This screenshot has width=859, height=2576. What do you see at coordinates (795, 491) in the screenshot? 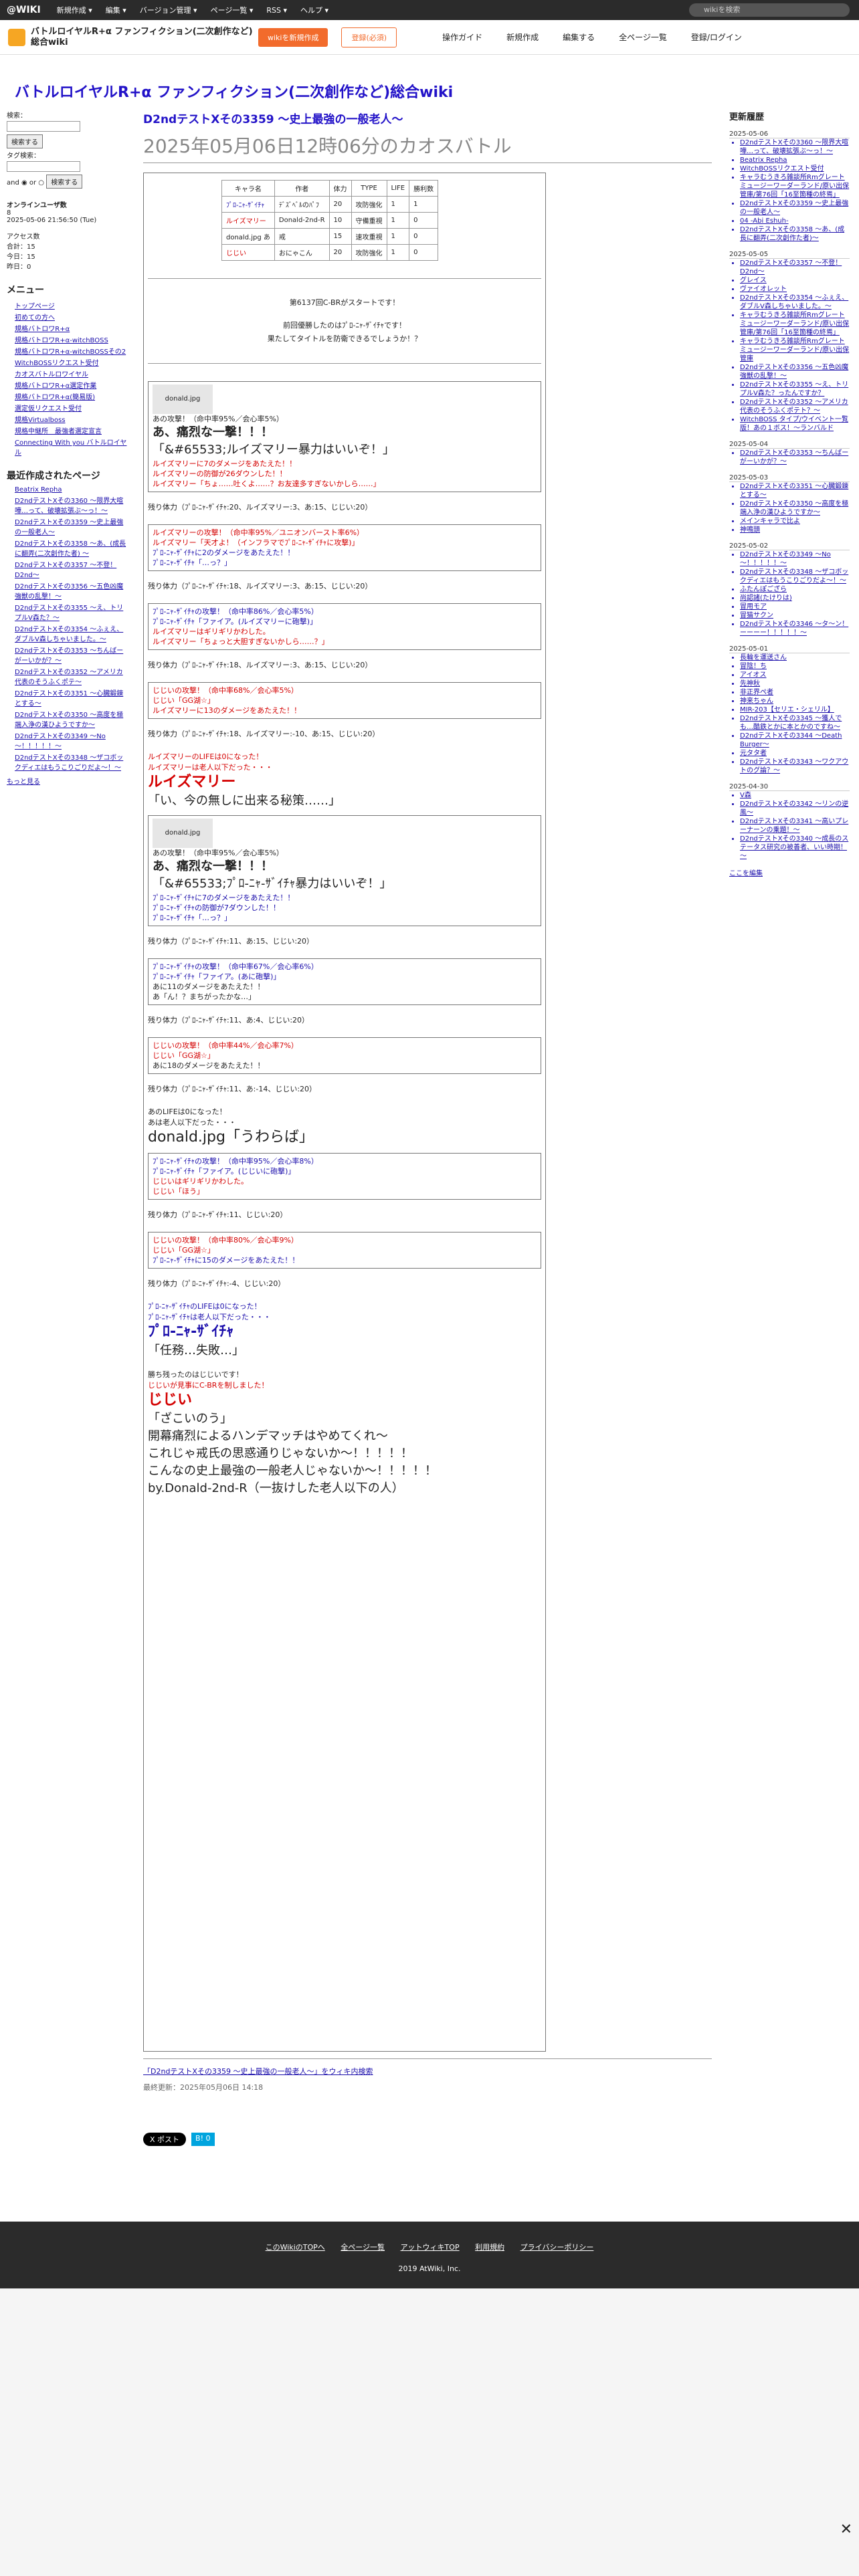
I see `history-item: D2ndテストXその3351 ～心臓鍛錬とする～` at bounding box center [795, 491].